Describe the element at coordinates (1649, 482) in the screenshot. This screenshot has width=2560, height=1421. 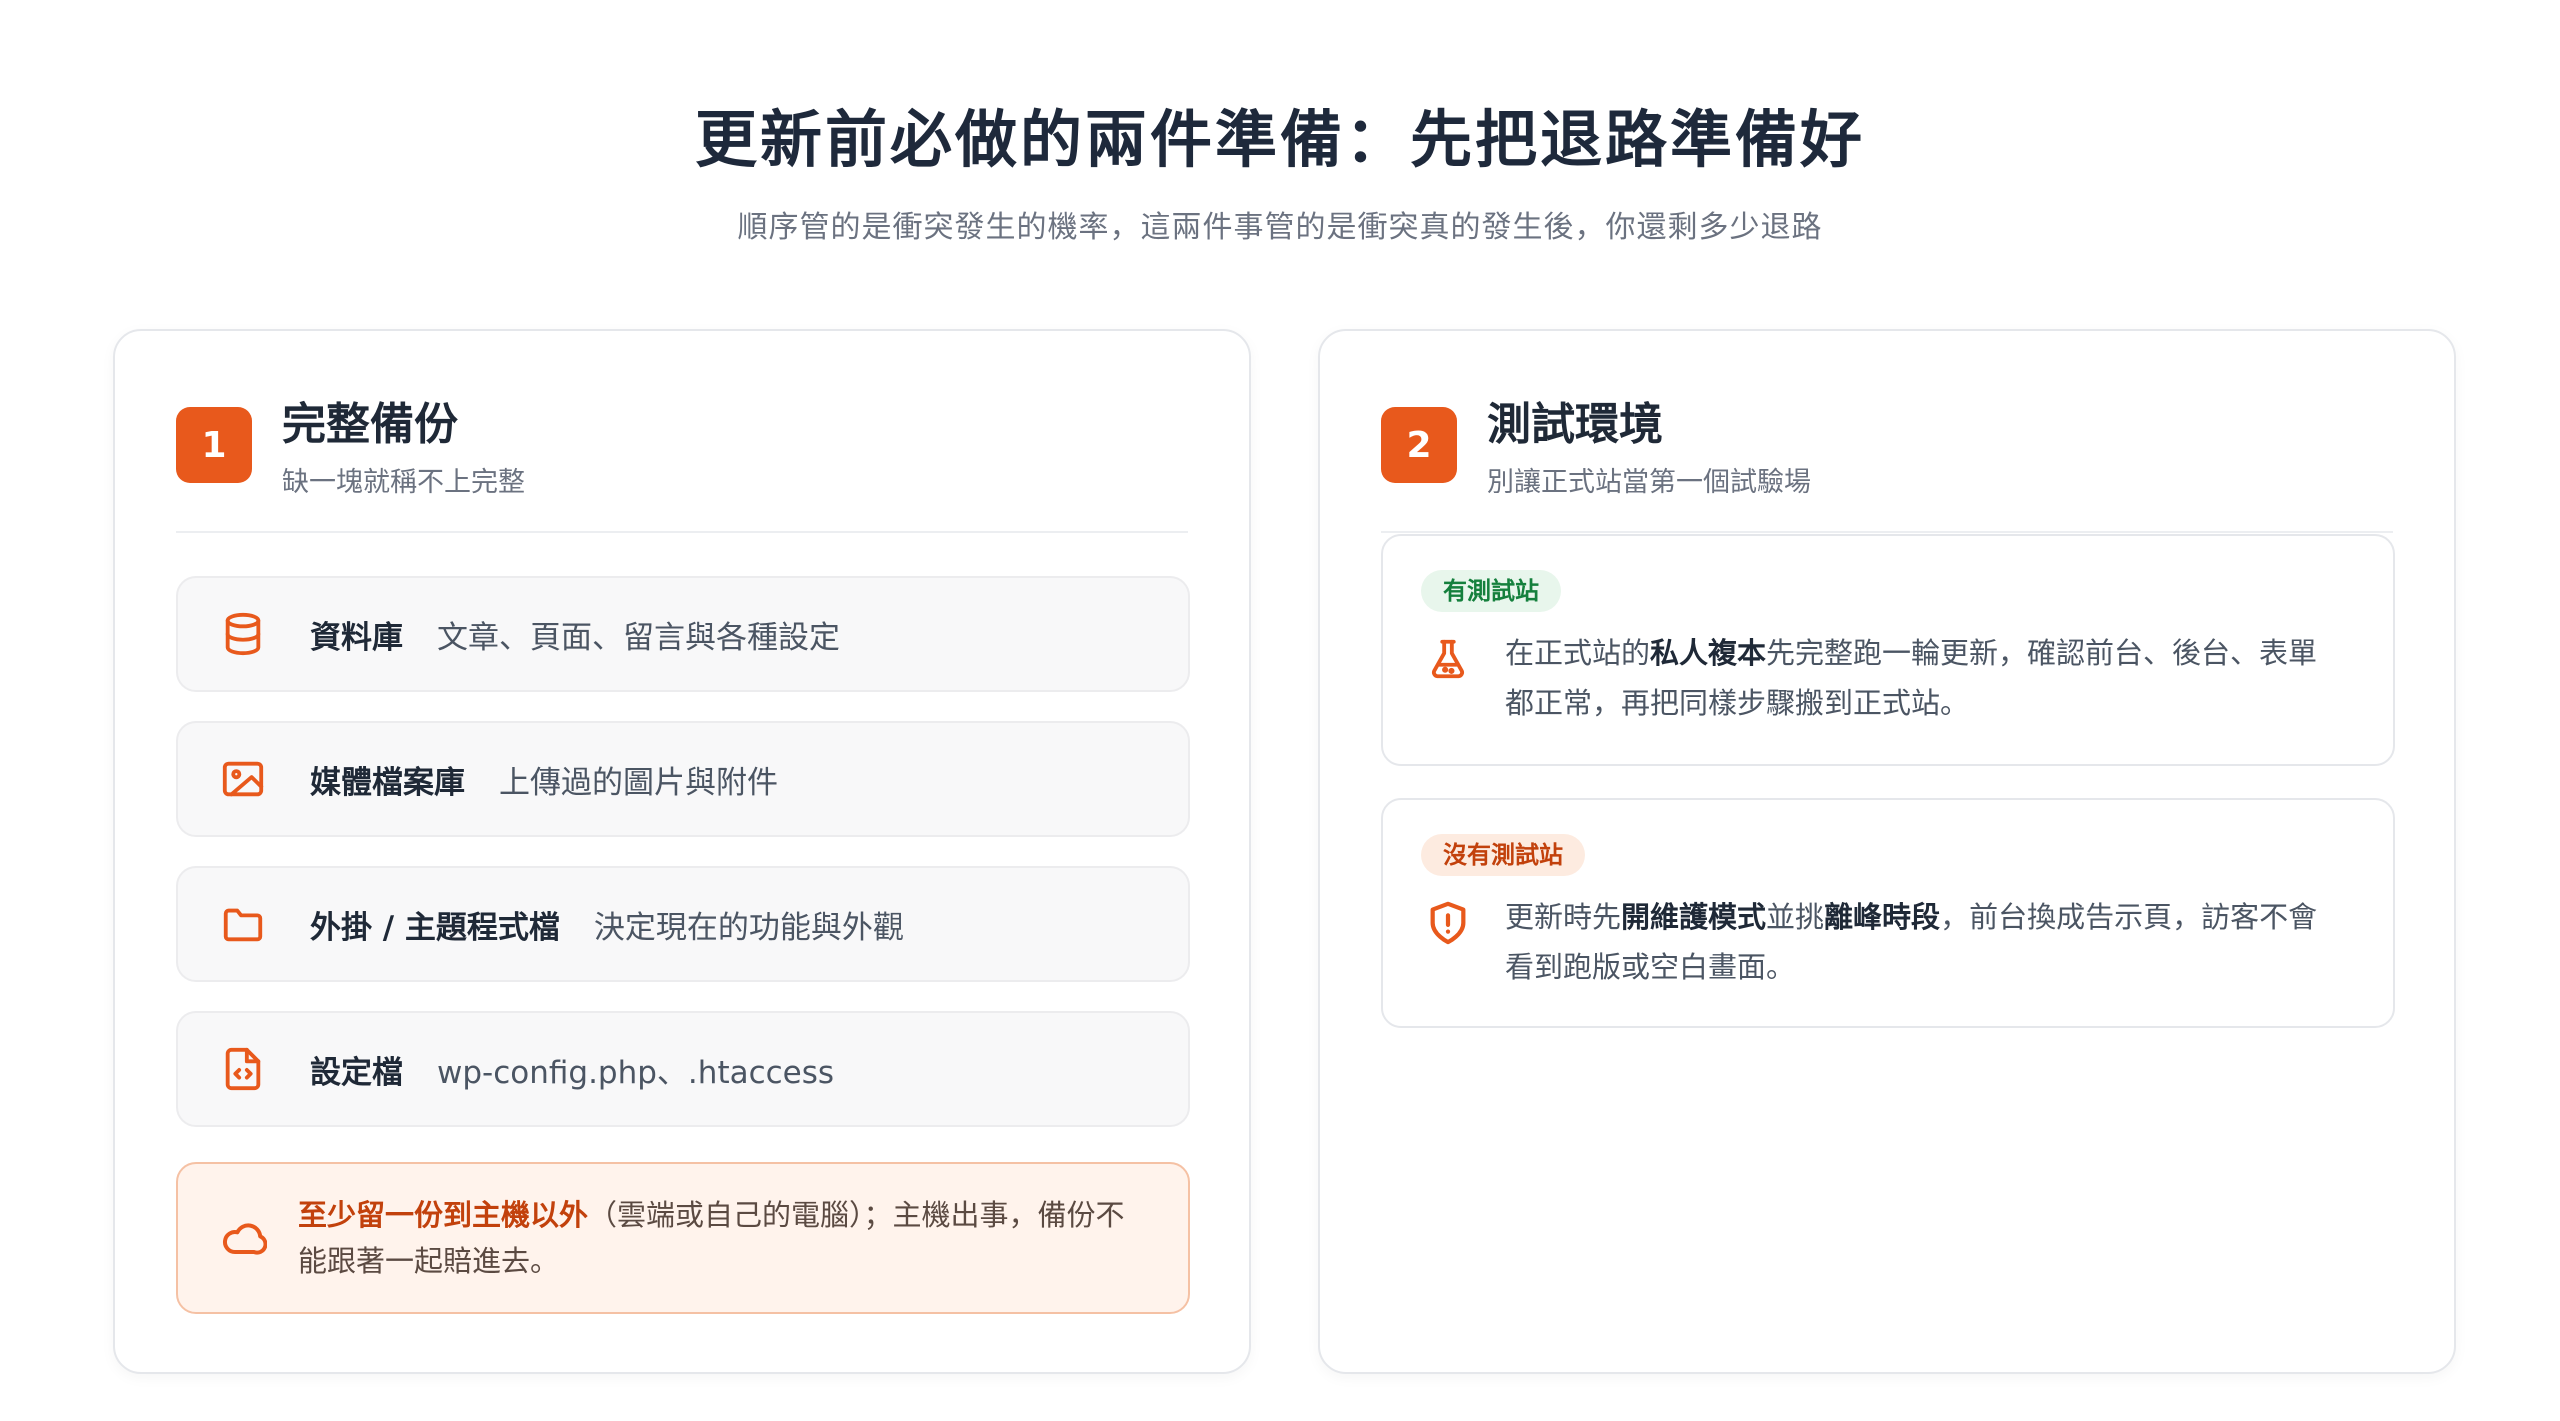
I see `staging-card-subtitle: 別讓正式站當第一個試驗場` at that location.